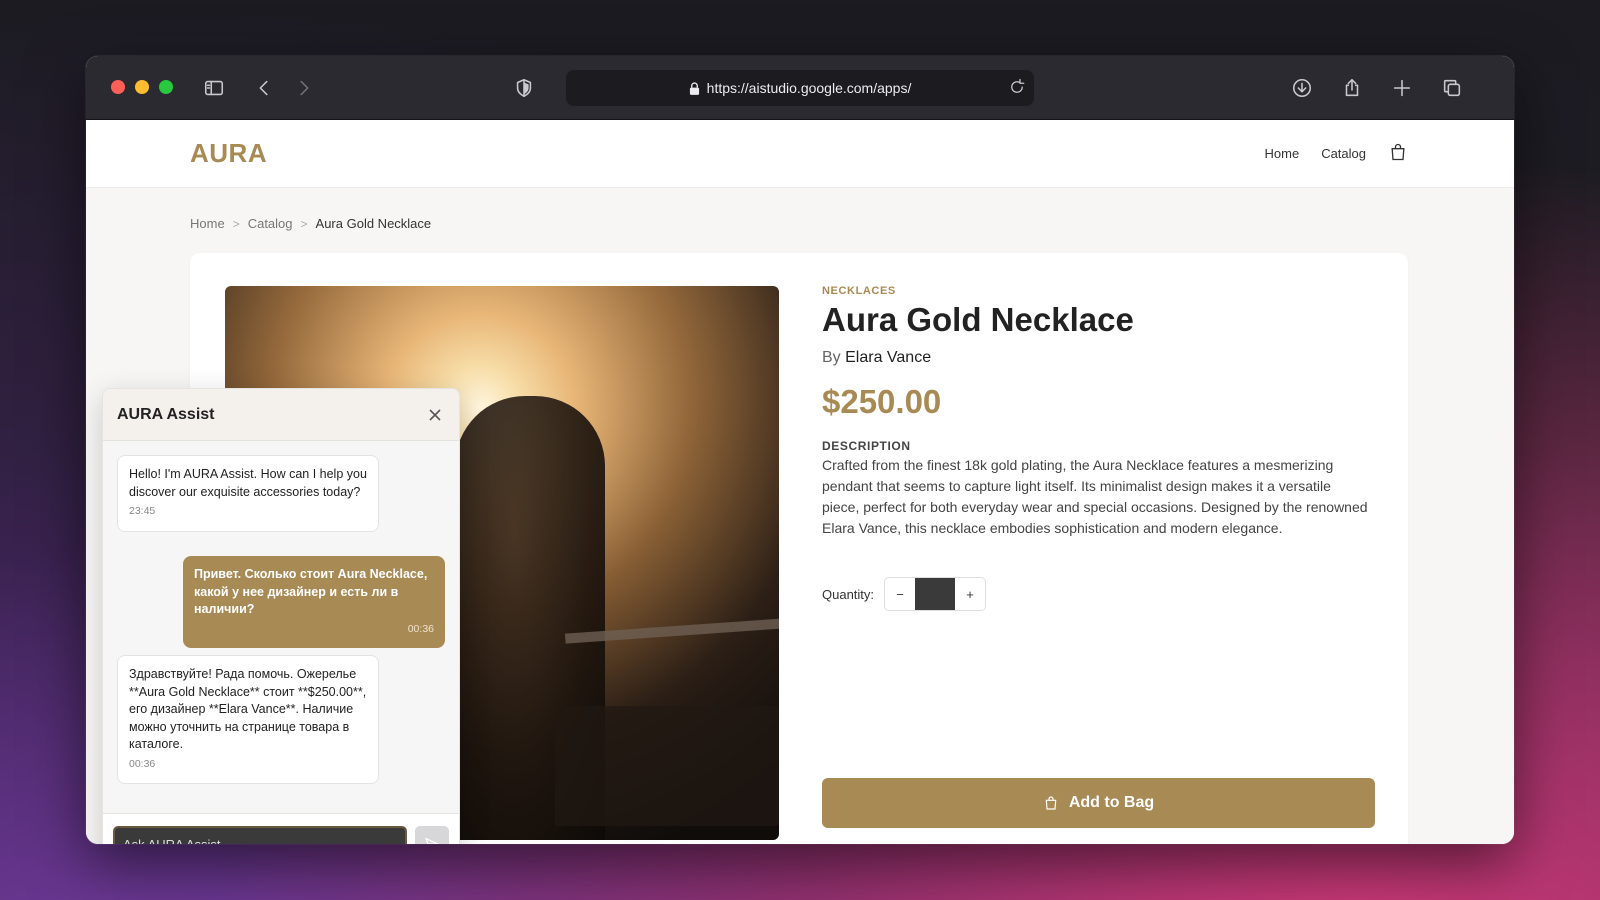  Describe the element at coordinates (214, 88) in the screenshot. I see `sidebar-icon` at that location.